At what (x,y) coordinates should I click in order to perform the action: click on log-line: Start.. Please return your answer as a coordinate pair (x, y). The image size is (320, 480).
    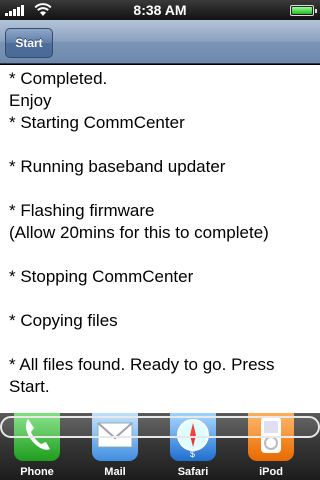
    Looking at the image, I should click on (29, 386).